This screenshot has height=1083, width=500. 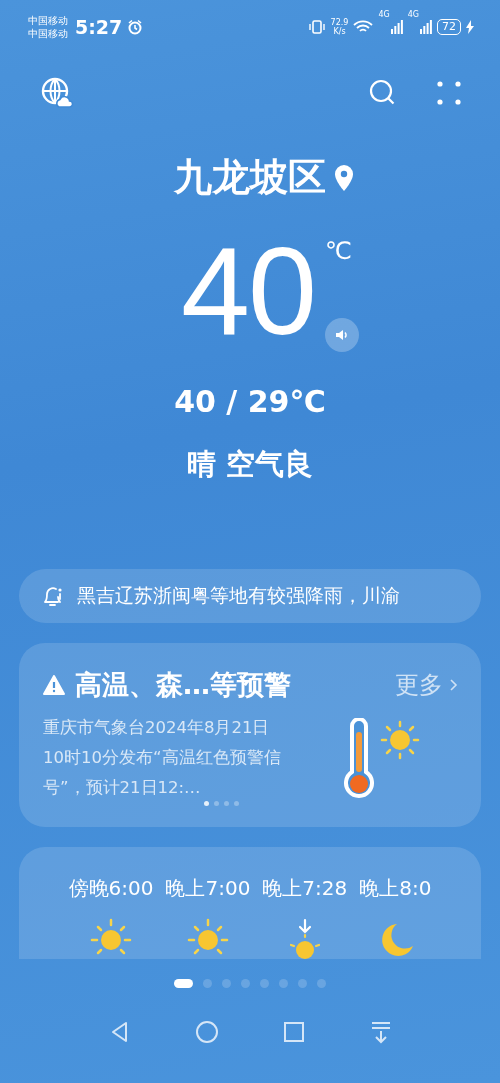 I want to click on current-temperature: 40, so click(x=248, y=291).